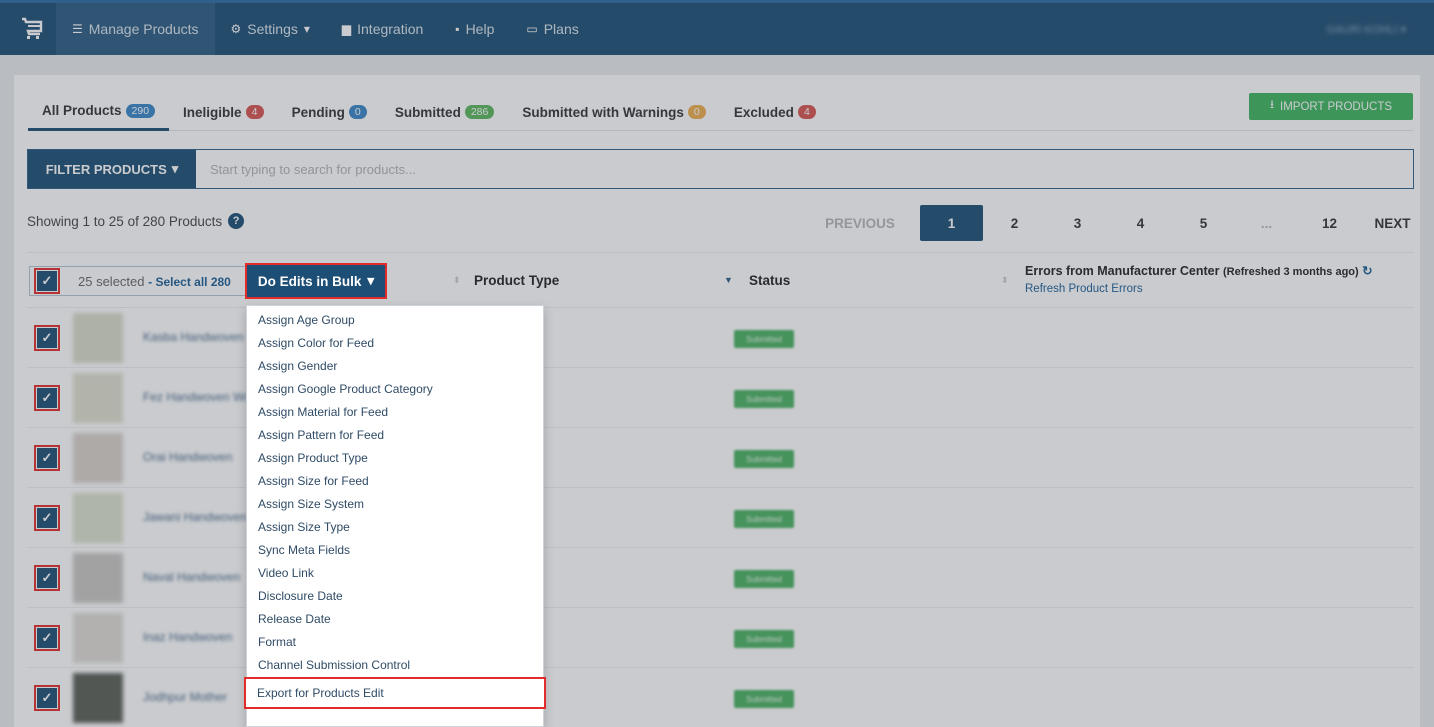 This screenshot has width=1434, height=727. Describe the element at coordinates (395, 388) in the screenshot. I see `menu-item-assign-google-category: Assign Google Product Category` at that location.